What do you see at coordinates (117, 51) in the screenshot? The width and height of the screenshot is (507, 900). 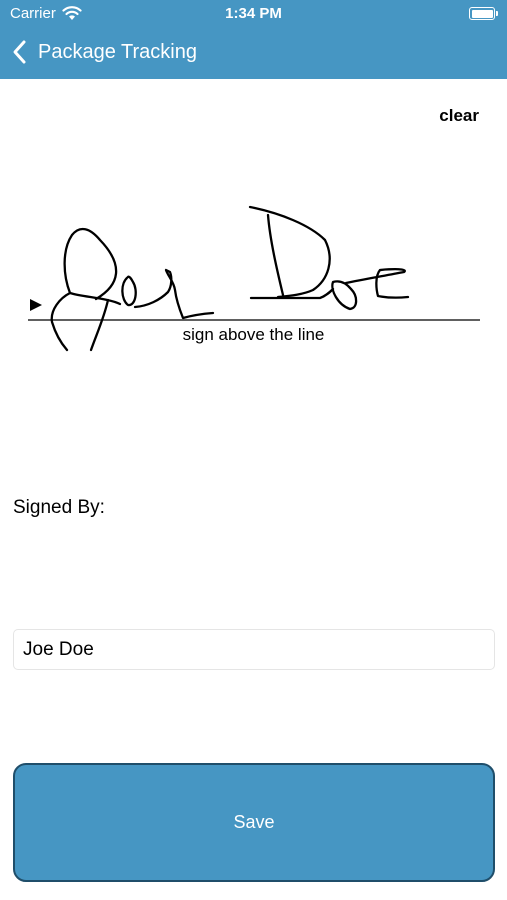 I see `page-title: Package Tracking` at bounding box center [117, 51].